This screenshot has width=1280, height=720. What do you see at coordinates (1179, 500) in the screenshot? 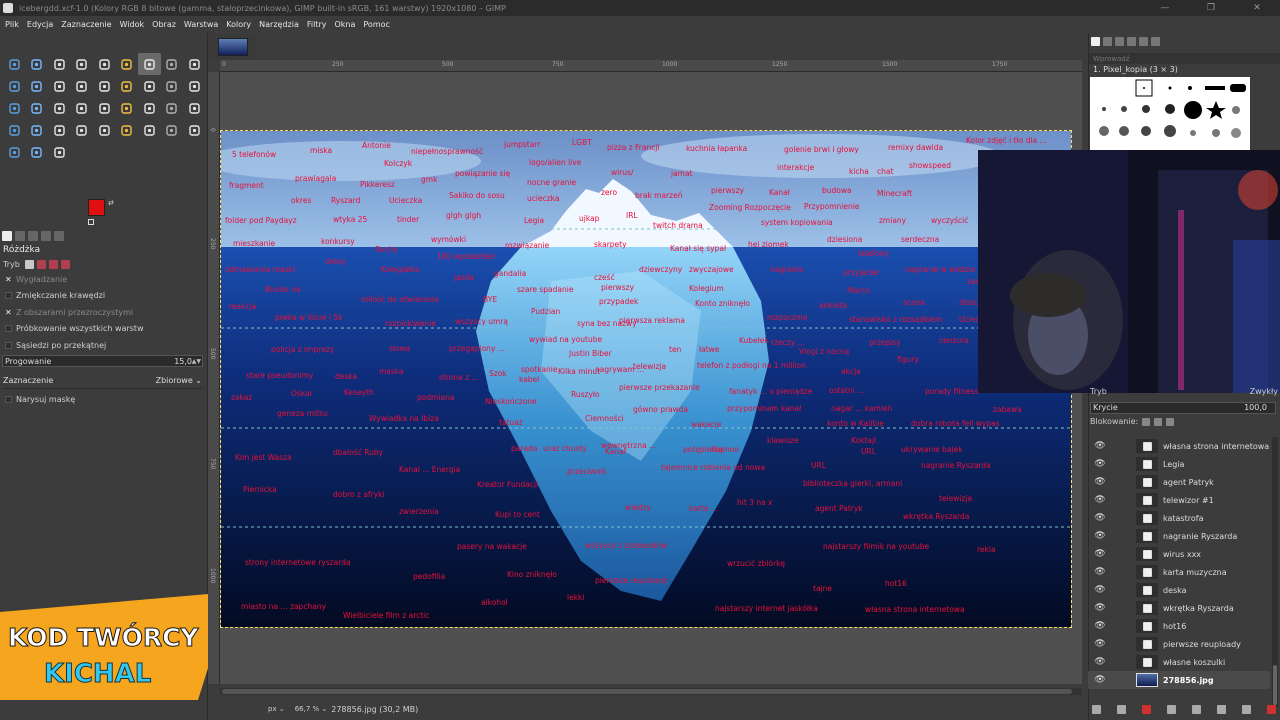
I see `layer-row: 👁 telewizor #1` at bounding box center [1179, 500].